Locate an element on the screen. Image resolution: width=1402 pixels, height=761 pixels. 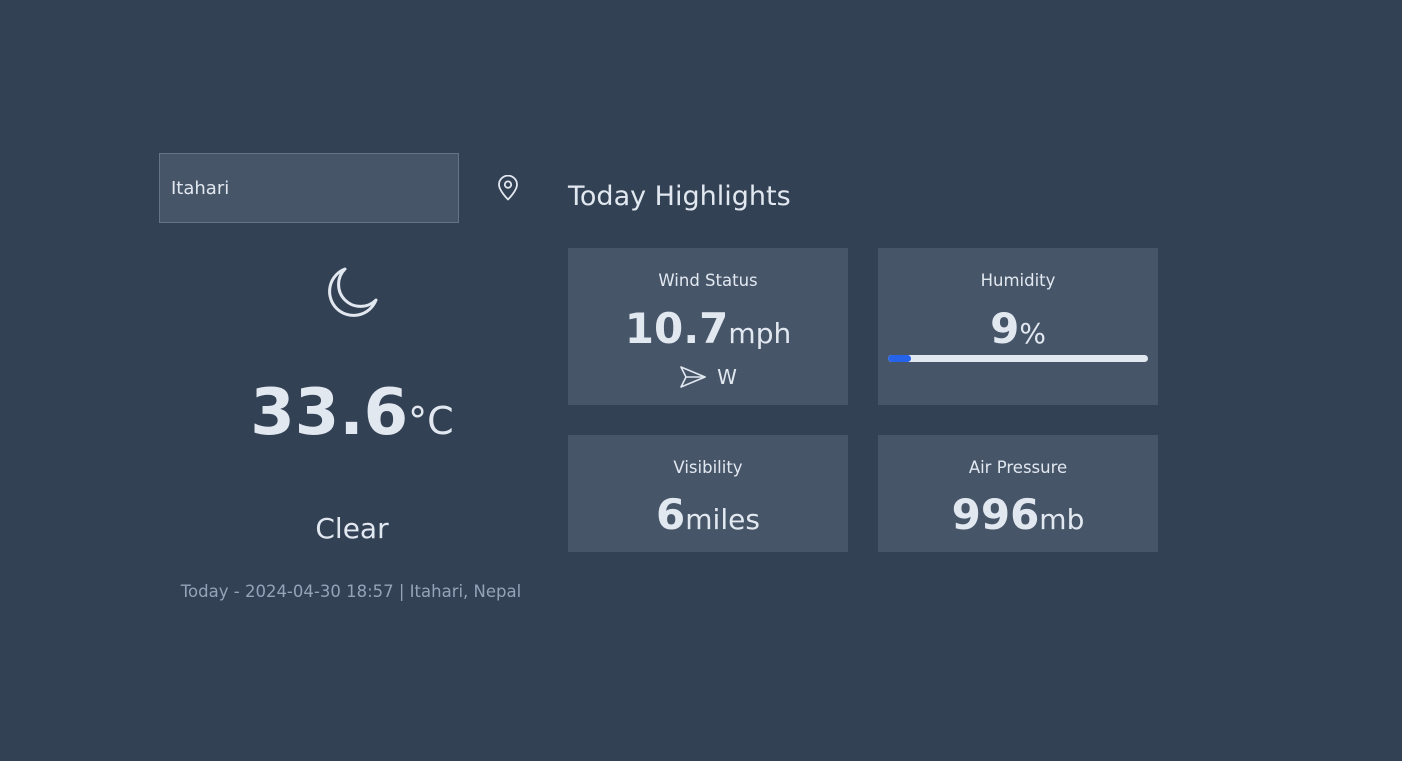
visibility-value: 6 is located at coordinates (671, 514).